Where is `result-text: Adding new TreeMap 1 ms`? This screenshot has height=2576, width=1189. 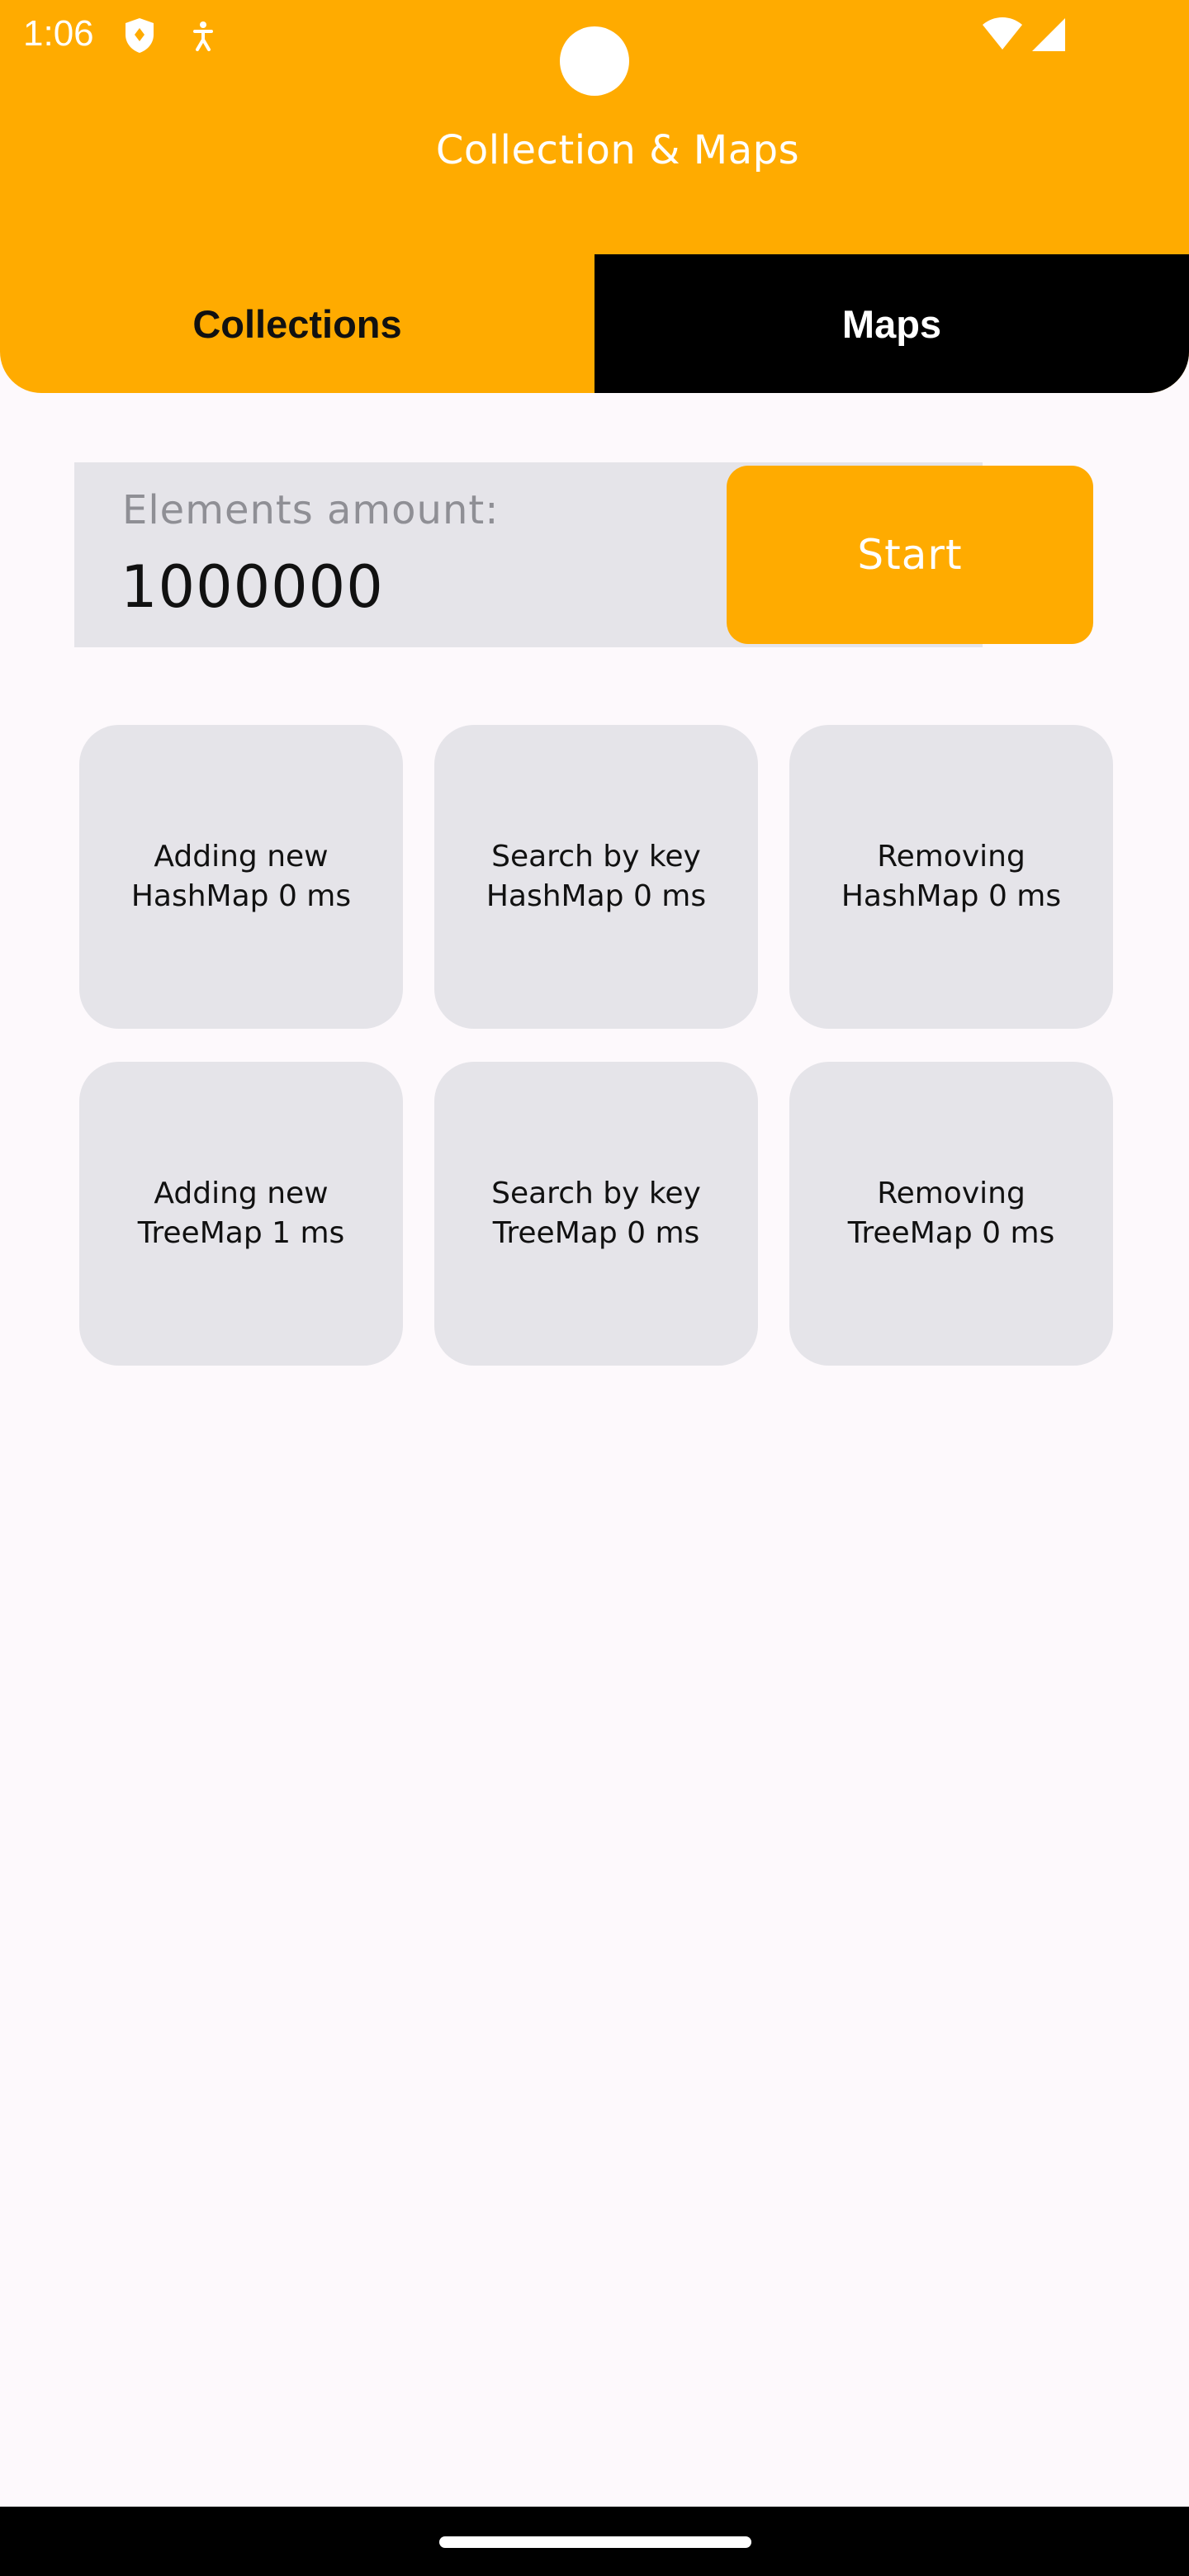 result-text: Adding new TreeMap 1 ms is located at coordinates (241, 1213).